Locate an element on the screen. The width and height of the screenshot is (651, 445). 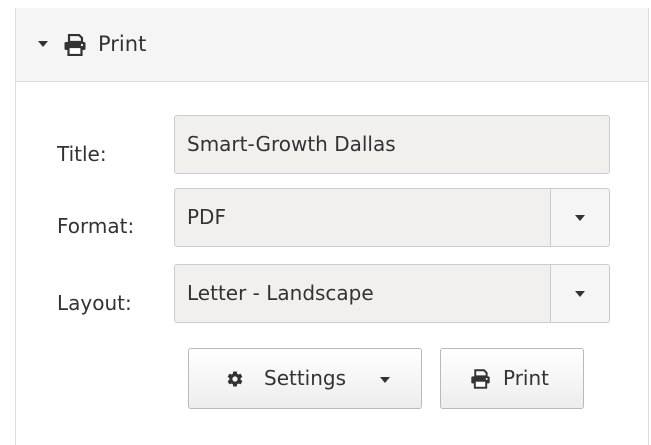
title-input: Smart-Growth Dallas is located at coordinates (392, 144).